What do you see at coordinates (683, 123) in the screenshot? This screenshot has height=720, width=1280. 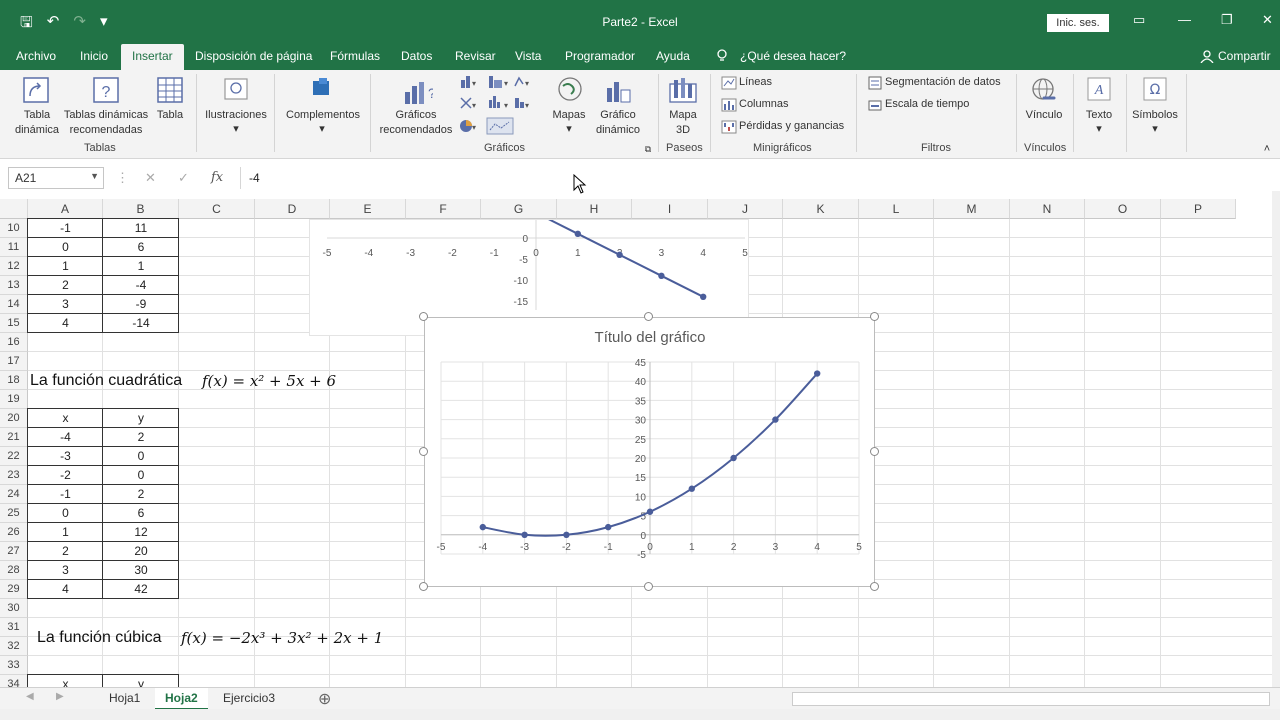 I see `3d-map-button: Mapa 3D` at bounding box center [683, 123].